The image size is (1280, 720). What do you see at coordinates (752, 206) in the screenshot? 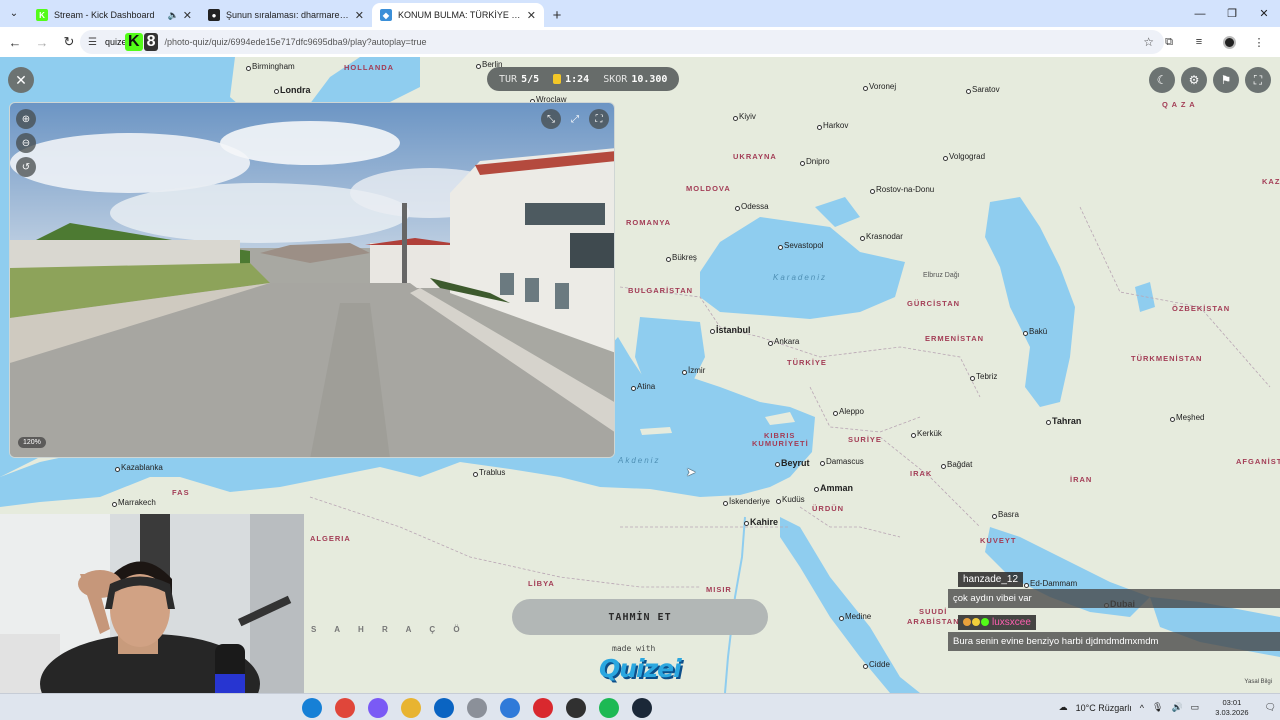
I see `city-label: Odessa` at bounding box center [752, 206].